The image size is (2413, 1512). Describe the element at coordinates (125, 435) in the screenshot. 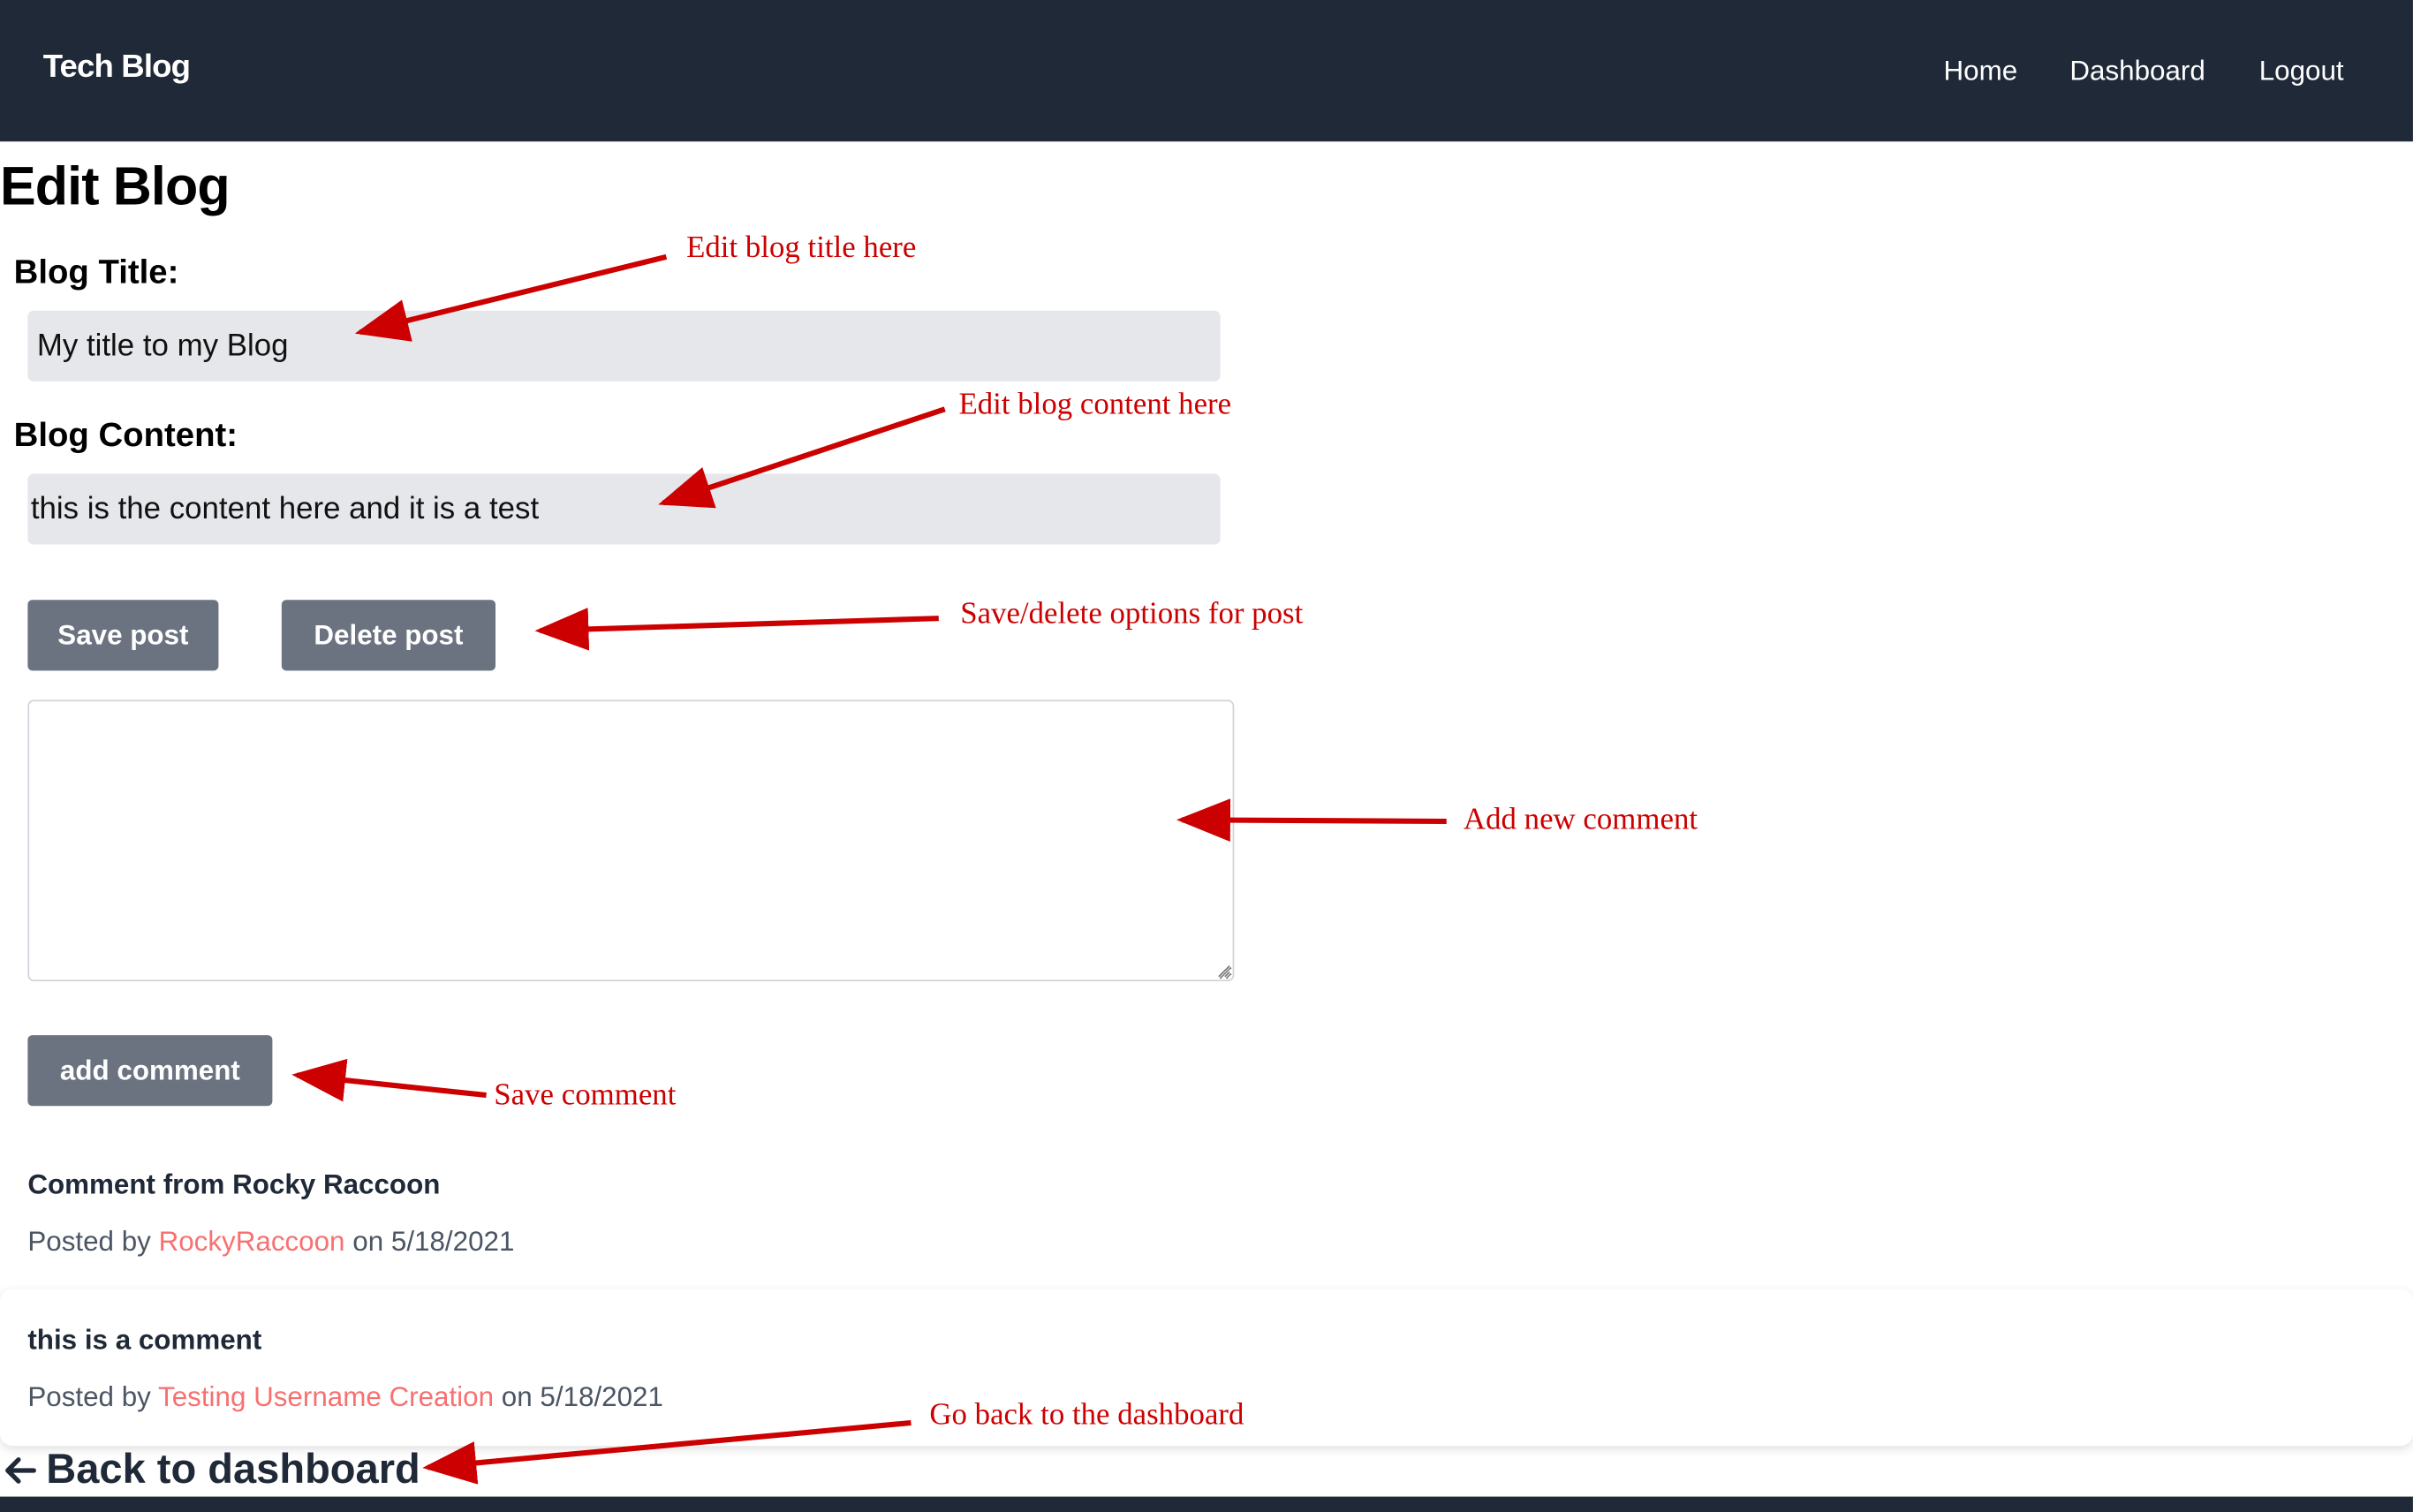

I see `blog-content-label: Blog Content:` at that location.